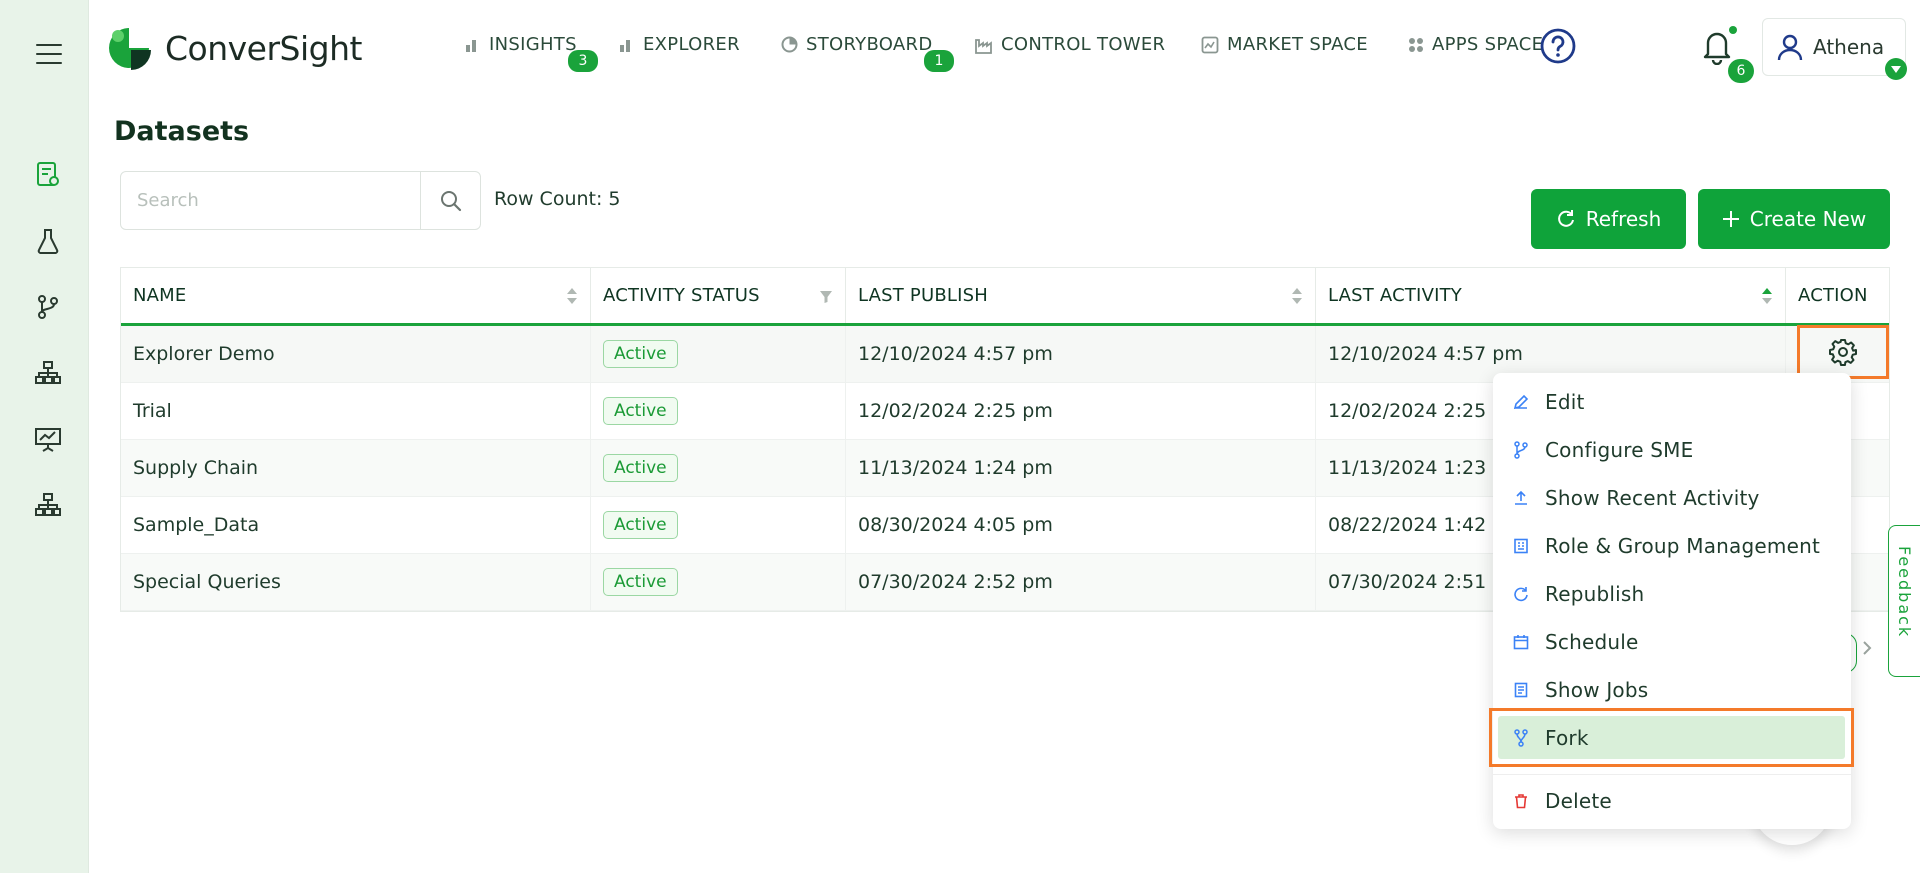 This screenshot has width=1920, height=873. I want to click on menu-item-label: Role & Group Management, so click(1683, 546).